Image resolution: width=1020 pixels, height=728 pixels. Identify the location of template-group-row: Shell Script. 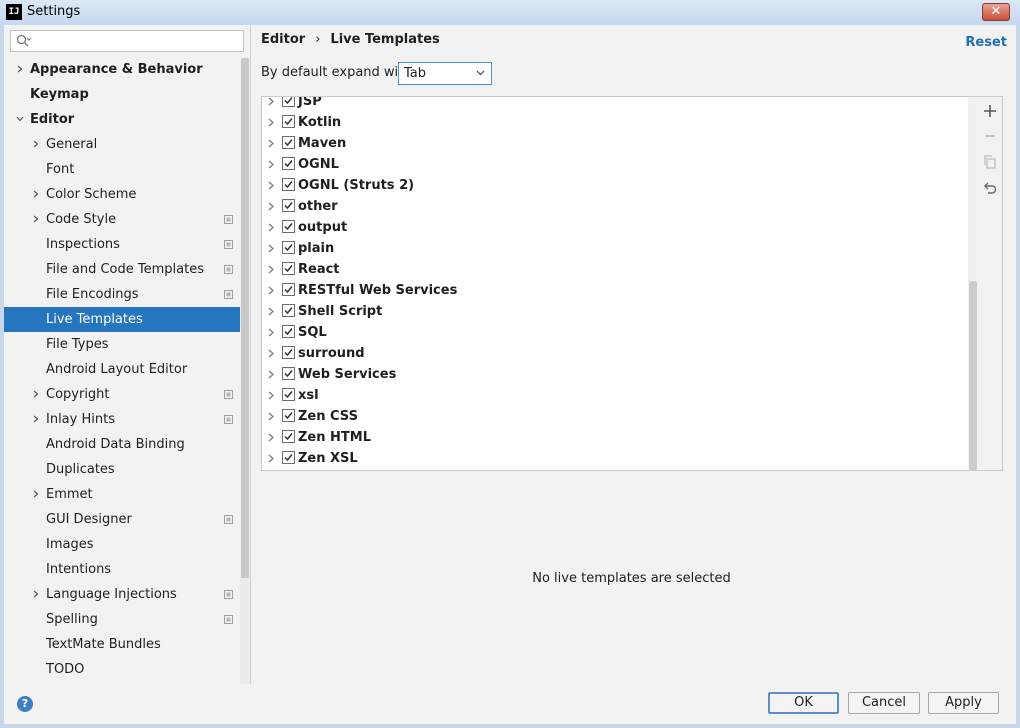
(612, 311).